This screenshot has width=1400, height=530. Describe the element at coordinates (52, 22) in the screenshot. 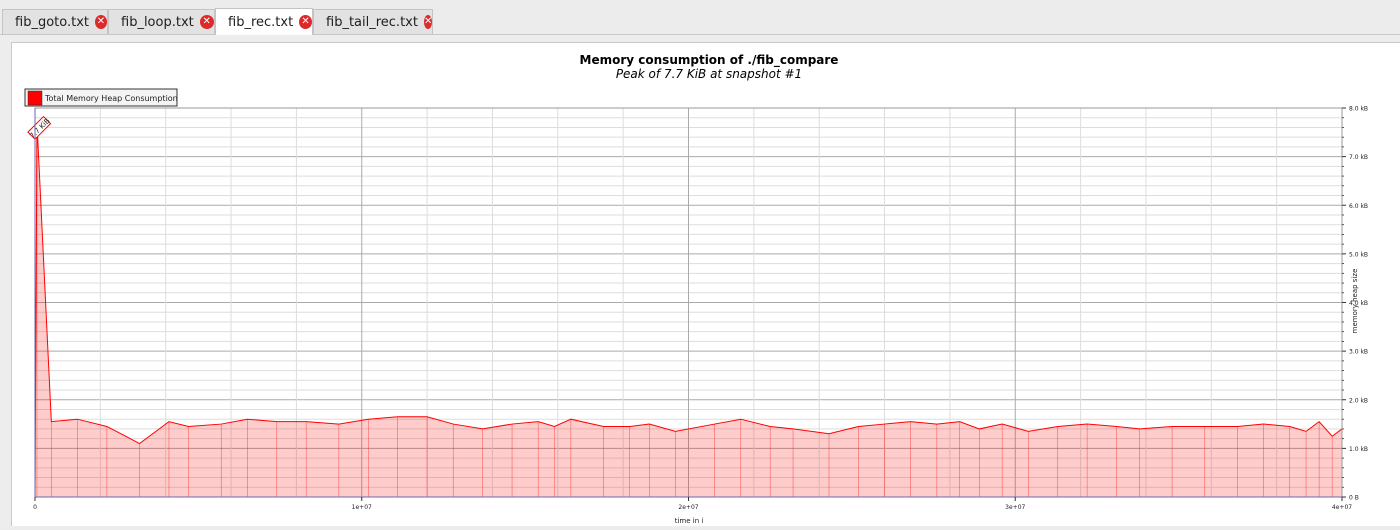

I see `tab-label: fib_goto.txt` at that location.